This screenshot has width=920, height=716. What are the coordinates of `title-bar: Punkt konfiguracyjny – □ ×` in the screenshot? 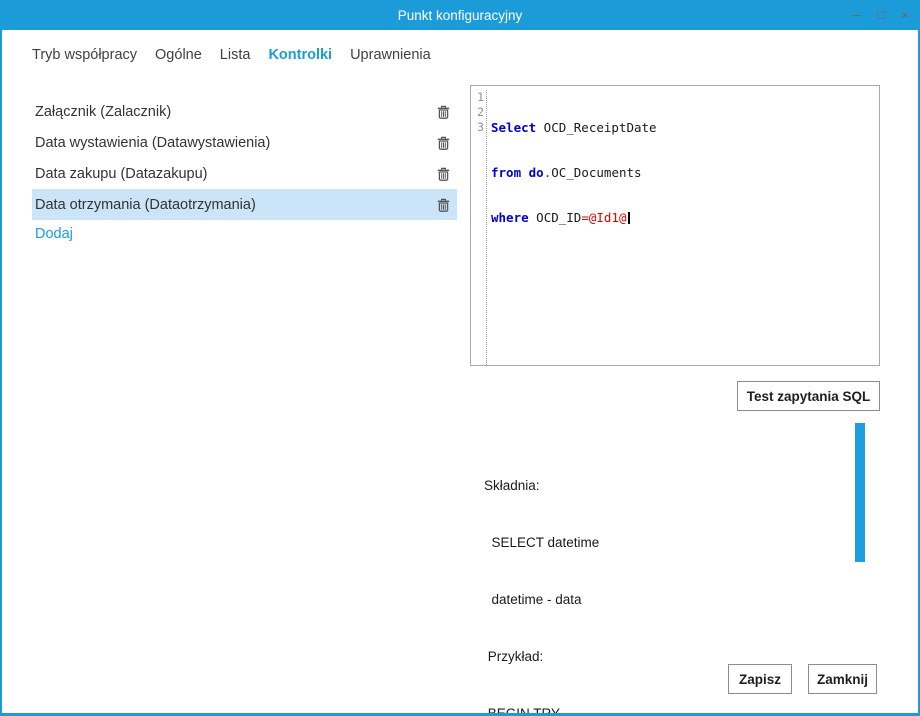 It's located at (460, 15).